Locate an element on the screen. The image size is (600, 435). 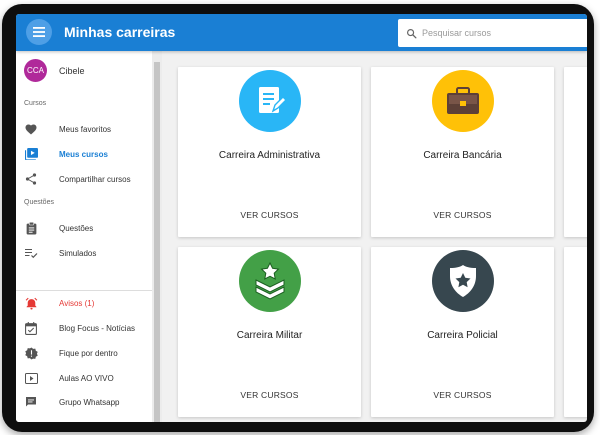
sidebar-item-label: Avisos (1) is located at coordinates (77, 303).